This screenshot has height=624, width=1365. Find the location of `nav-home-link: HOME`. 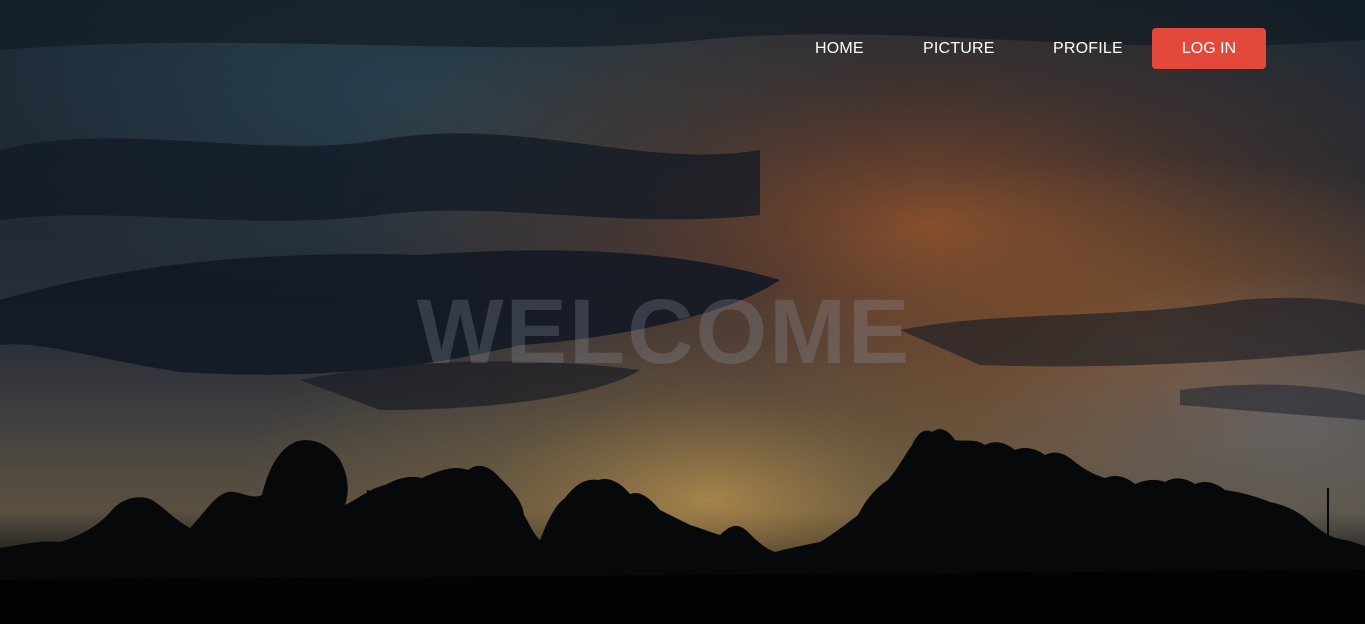

nav-home-link: HOME is located at coordinates (839, 48).